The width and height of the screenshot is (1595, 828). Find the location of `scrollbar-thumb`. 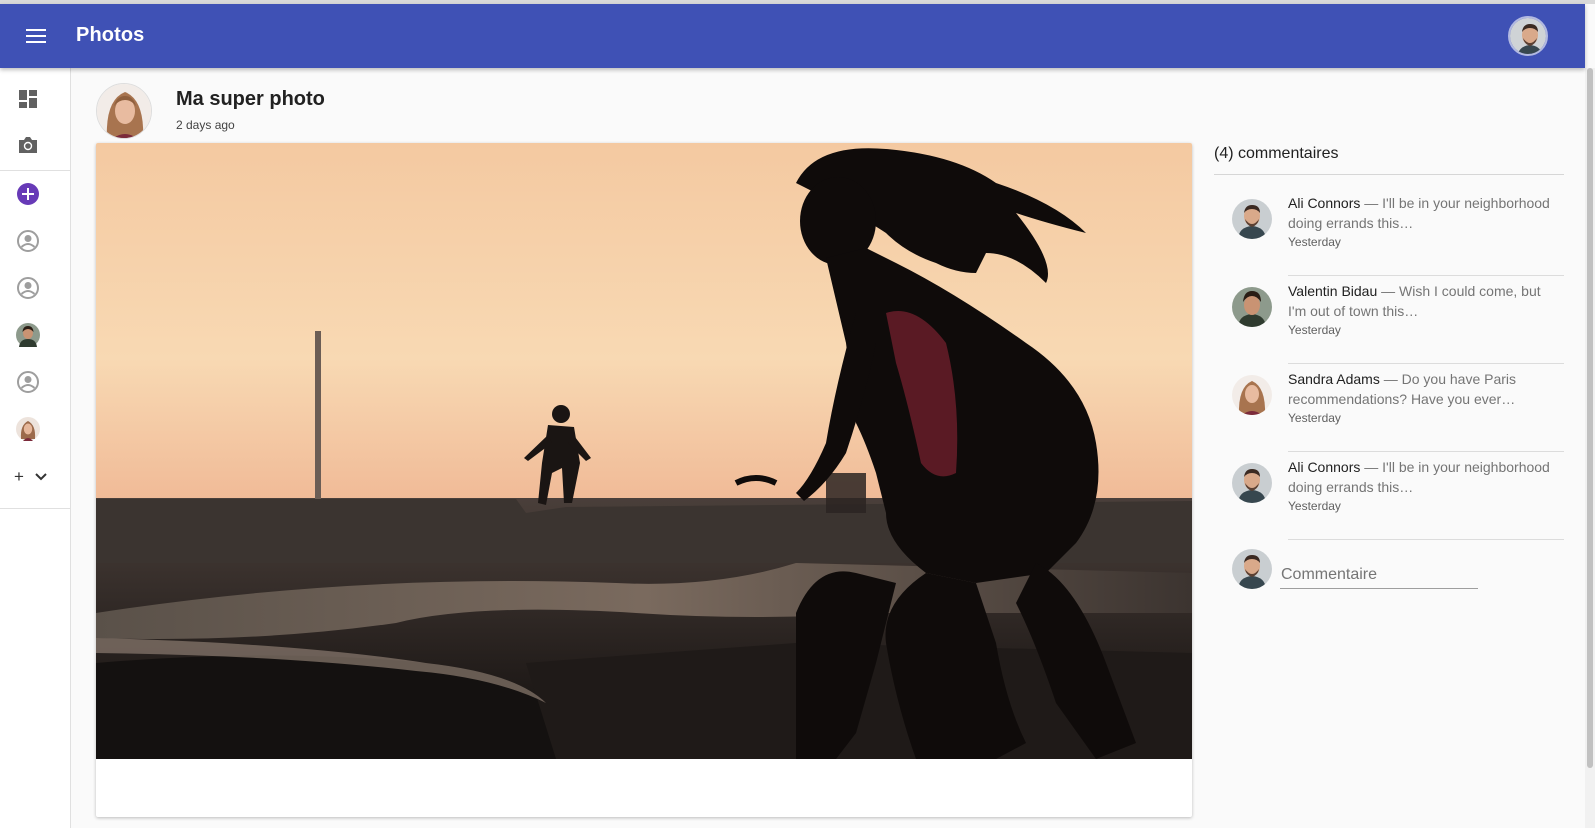

scrollbar-thumb is located at coordinates (1590, 418).